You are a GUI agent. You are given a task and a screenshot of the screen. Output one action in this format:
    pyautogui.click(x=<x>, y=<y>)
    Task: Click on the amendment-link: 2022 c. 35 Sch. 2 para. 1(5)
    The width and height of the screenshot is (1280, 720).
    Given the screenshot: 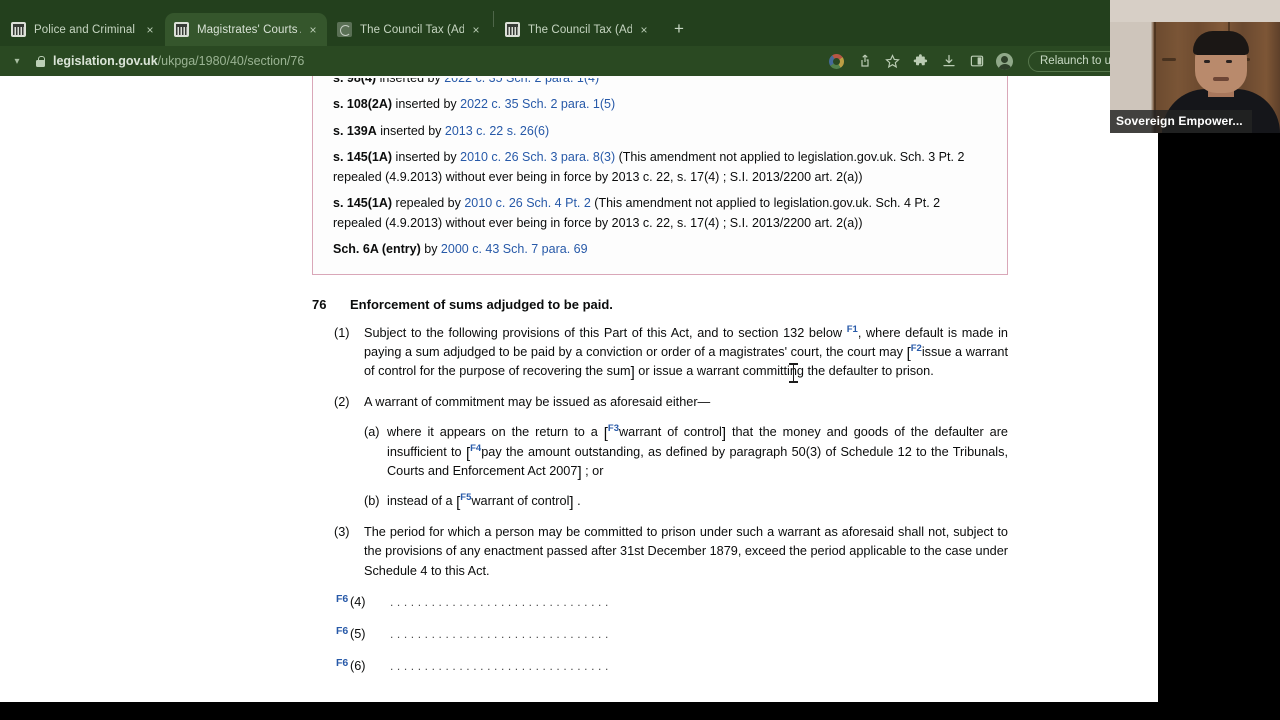 What is the action you would take?
    pyautogui.click(x=537, y=104)
    